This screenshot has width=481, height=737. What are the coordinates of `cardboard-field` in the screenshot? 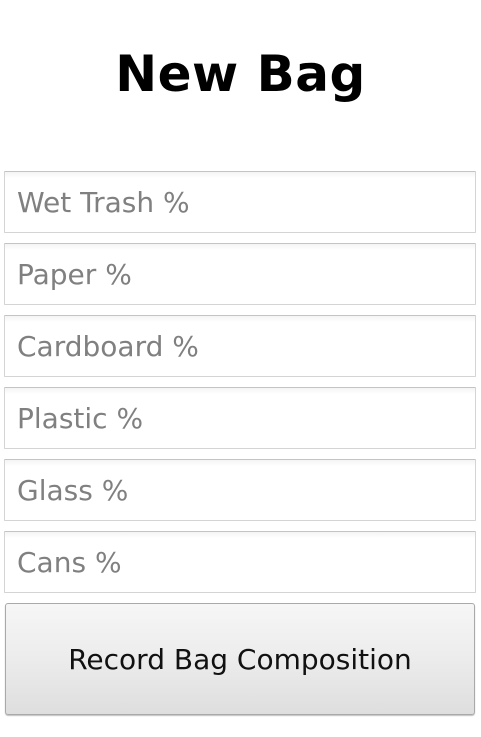 It's located at (240, 346).